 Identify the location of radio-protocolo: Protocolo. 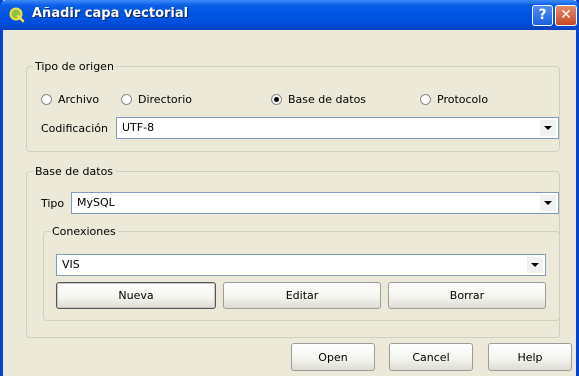
(454, 99).